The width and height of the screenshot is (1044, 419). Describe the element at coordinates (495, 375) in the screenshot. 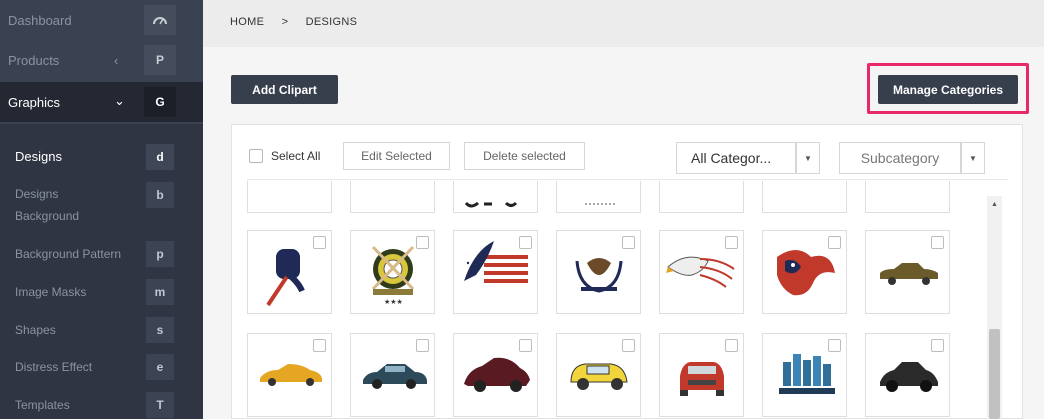

I see `design-tile-classic-car-red` at that location.